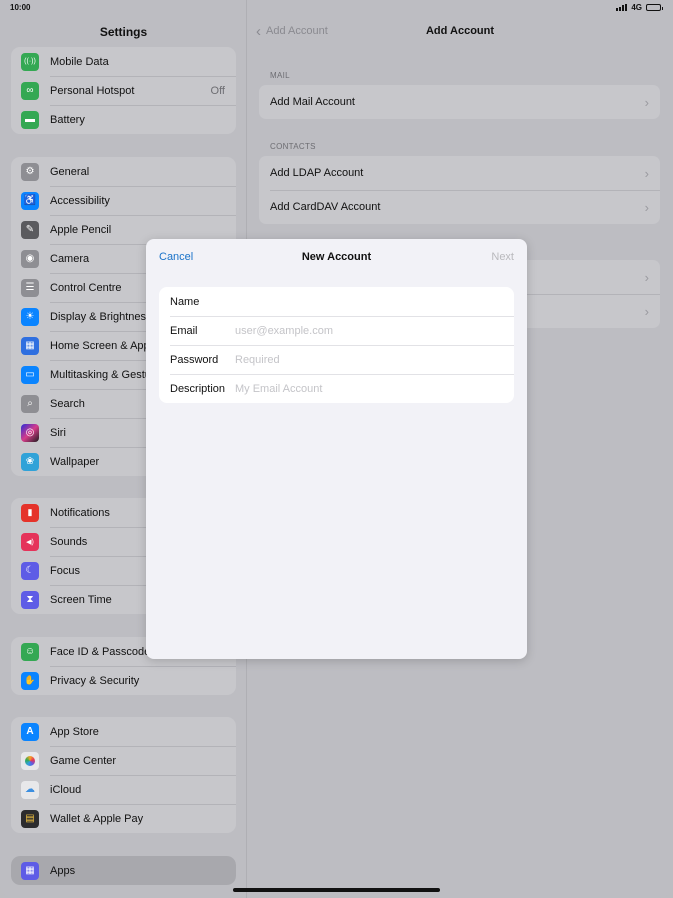 The image size is (673, 898). I want to click on network-label: 4G, so click(636, 7).